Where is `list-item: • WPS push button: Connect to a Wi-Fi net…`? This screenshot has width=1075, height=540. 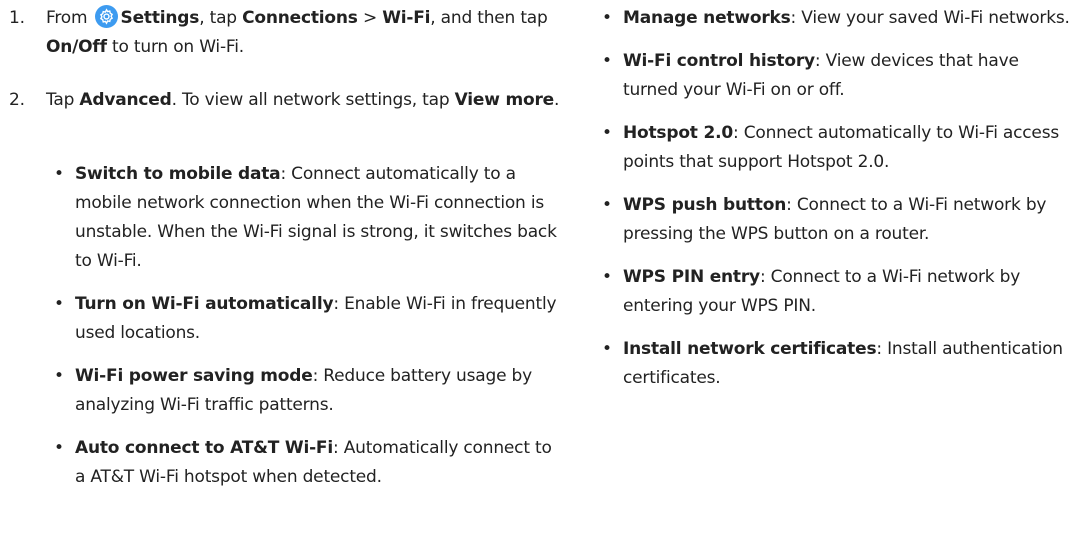 list-item: • WPS push button: Connect to a Wi-Fi net… is located at coordinates (834, 220).